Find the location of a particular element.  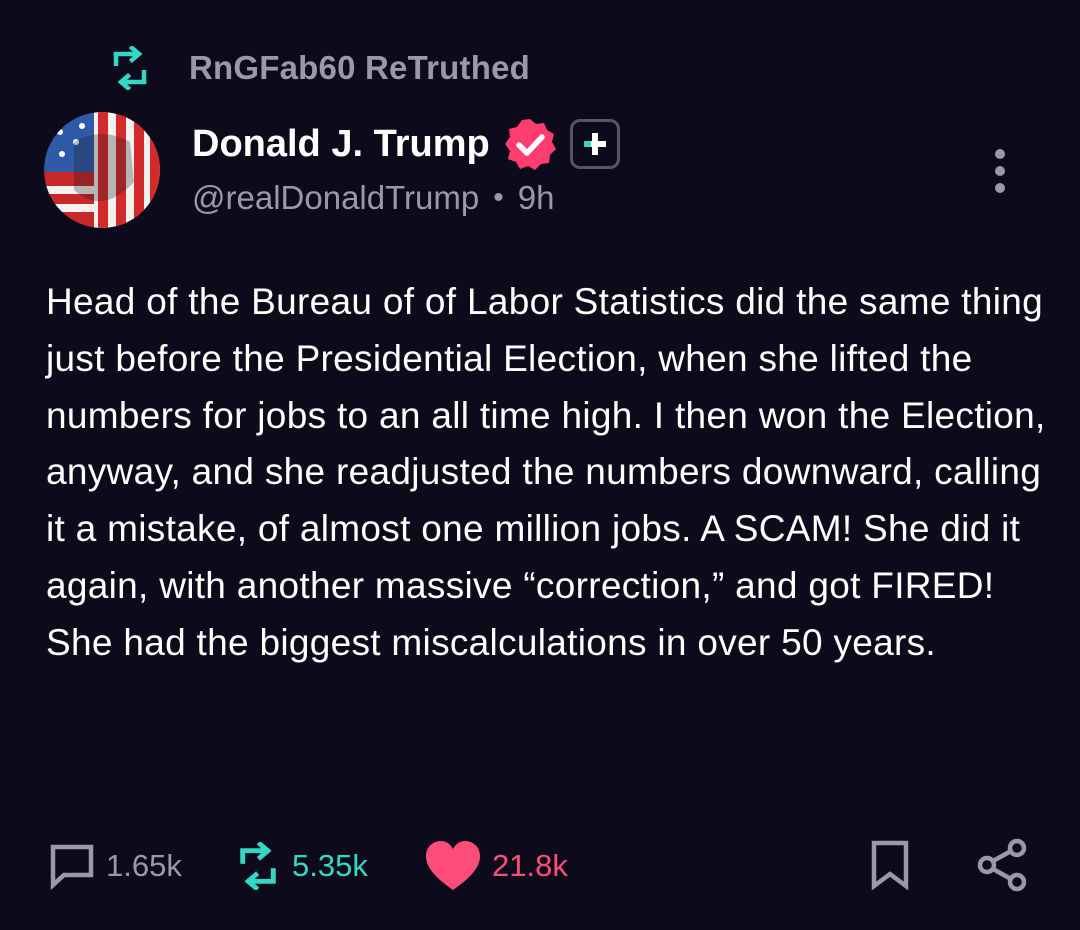

reply-button: 1.65k is located at coordinates (115, 866).